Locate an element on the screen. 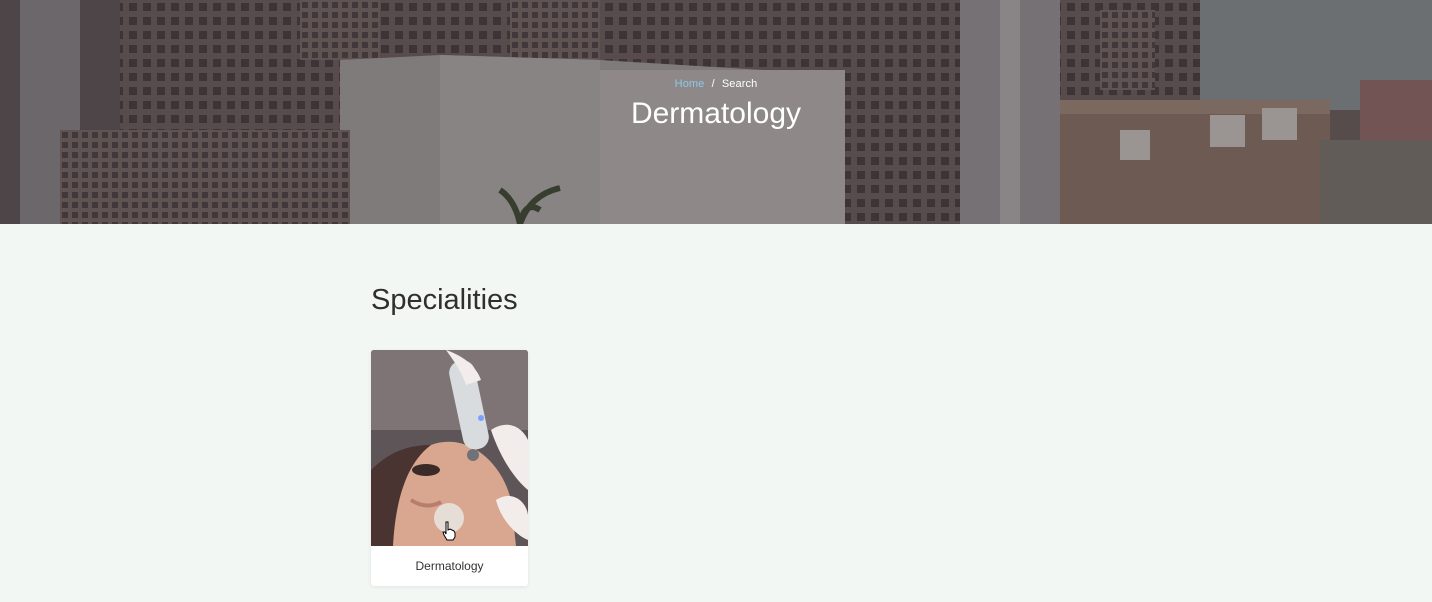  page-title: Dermatology is located at coordinates (716, 113).